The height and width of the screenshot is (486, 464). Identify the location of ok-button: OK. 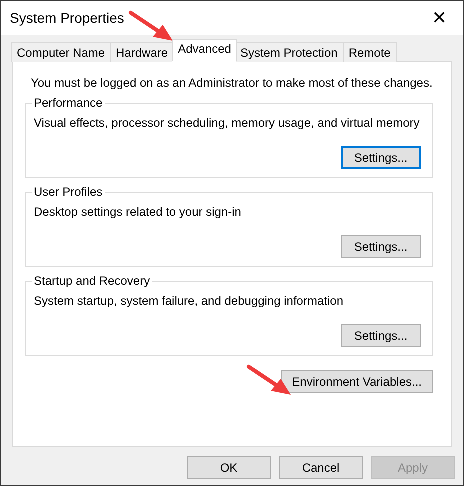
(229, 467).